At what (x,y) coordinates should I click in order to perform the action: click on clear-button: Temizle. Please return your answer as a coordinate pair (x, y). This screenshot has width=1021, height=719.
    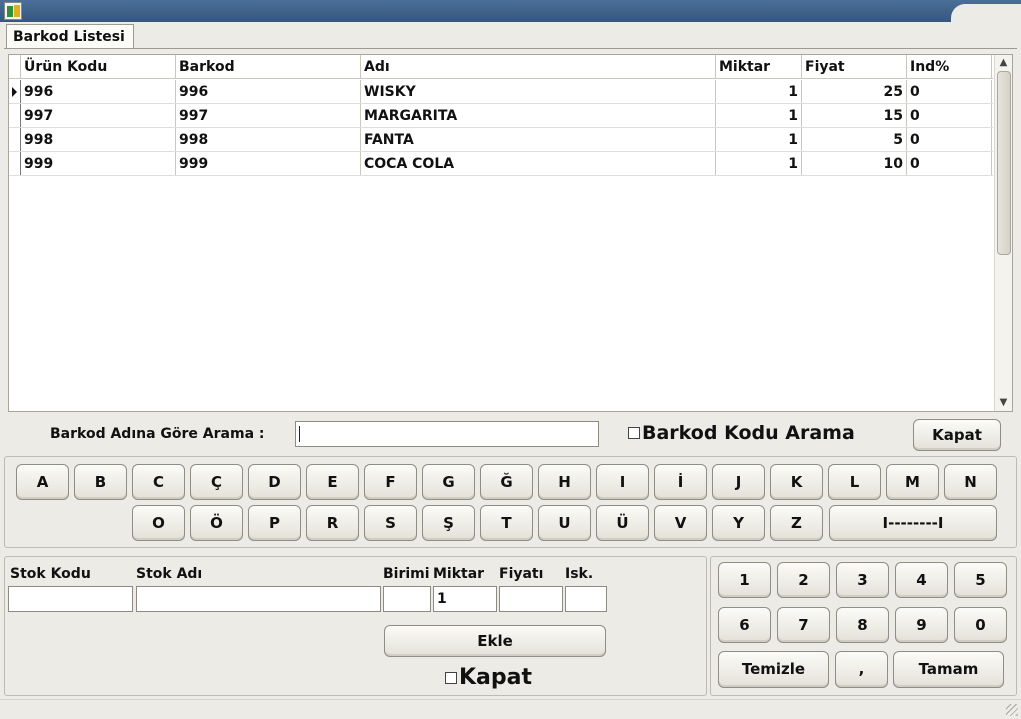
    Looking at the image, I should click on (773, 669).